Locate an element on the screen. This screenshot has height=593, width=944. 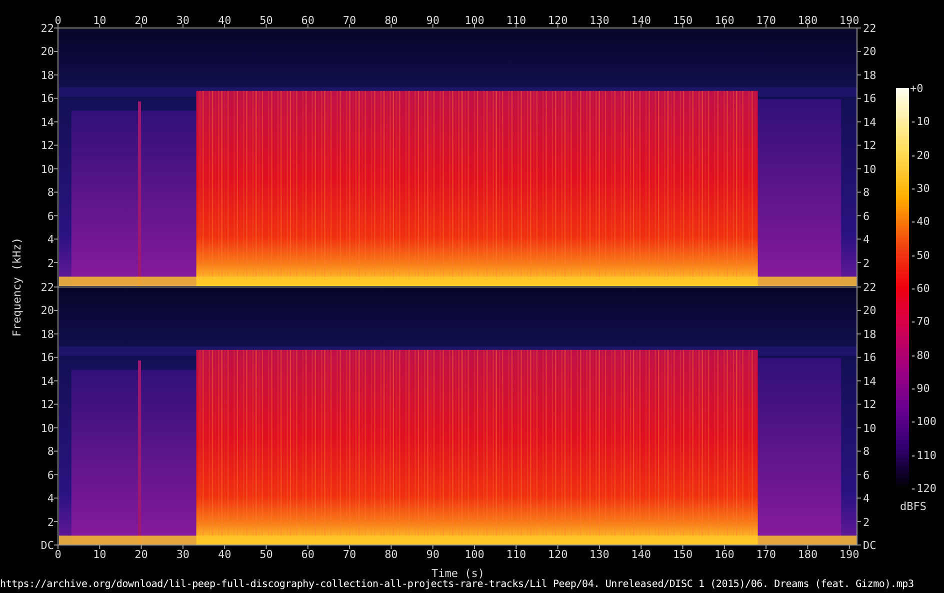
colorbar-unit-label: dBFS is located at coordinates (913, 506).